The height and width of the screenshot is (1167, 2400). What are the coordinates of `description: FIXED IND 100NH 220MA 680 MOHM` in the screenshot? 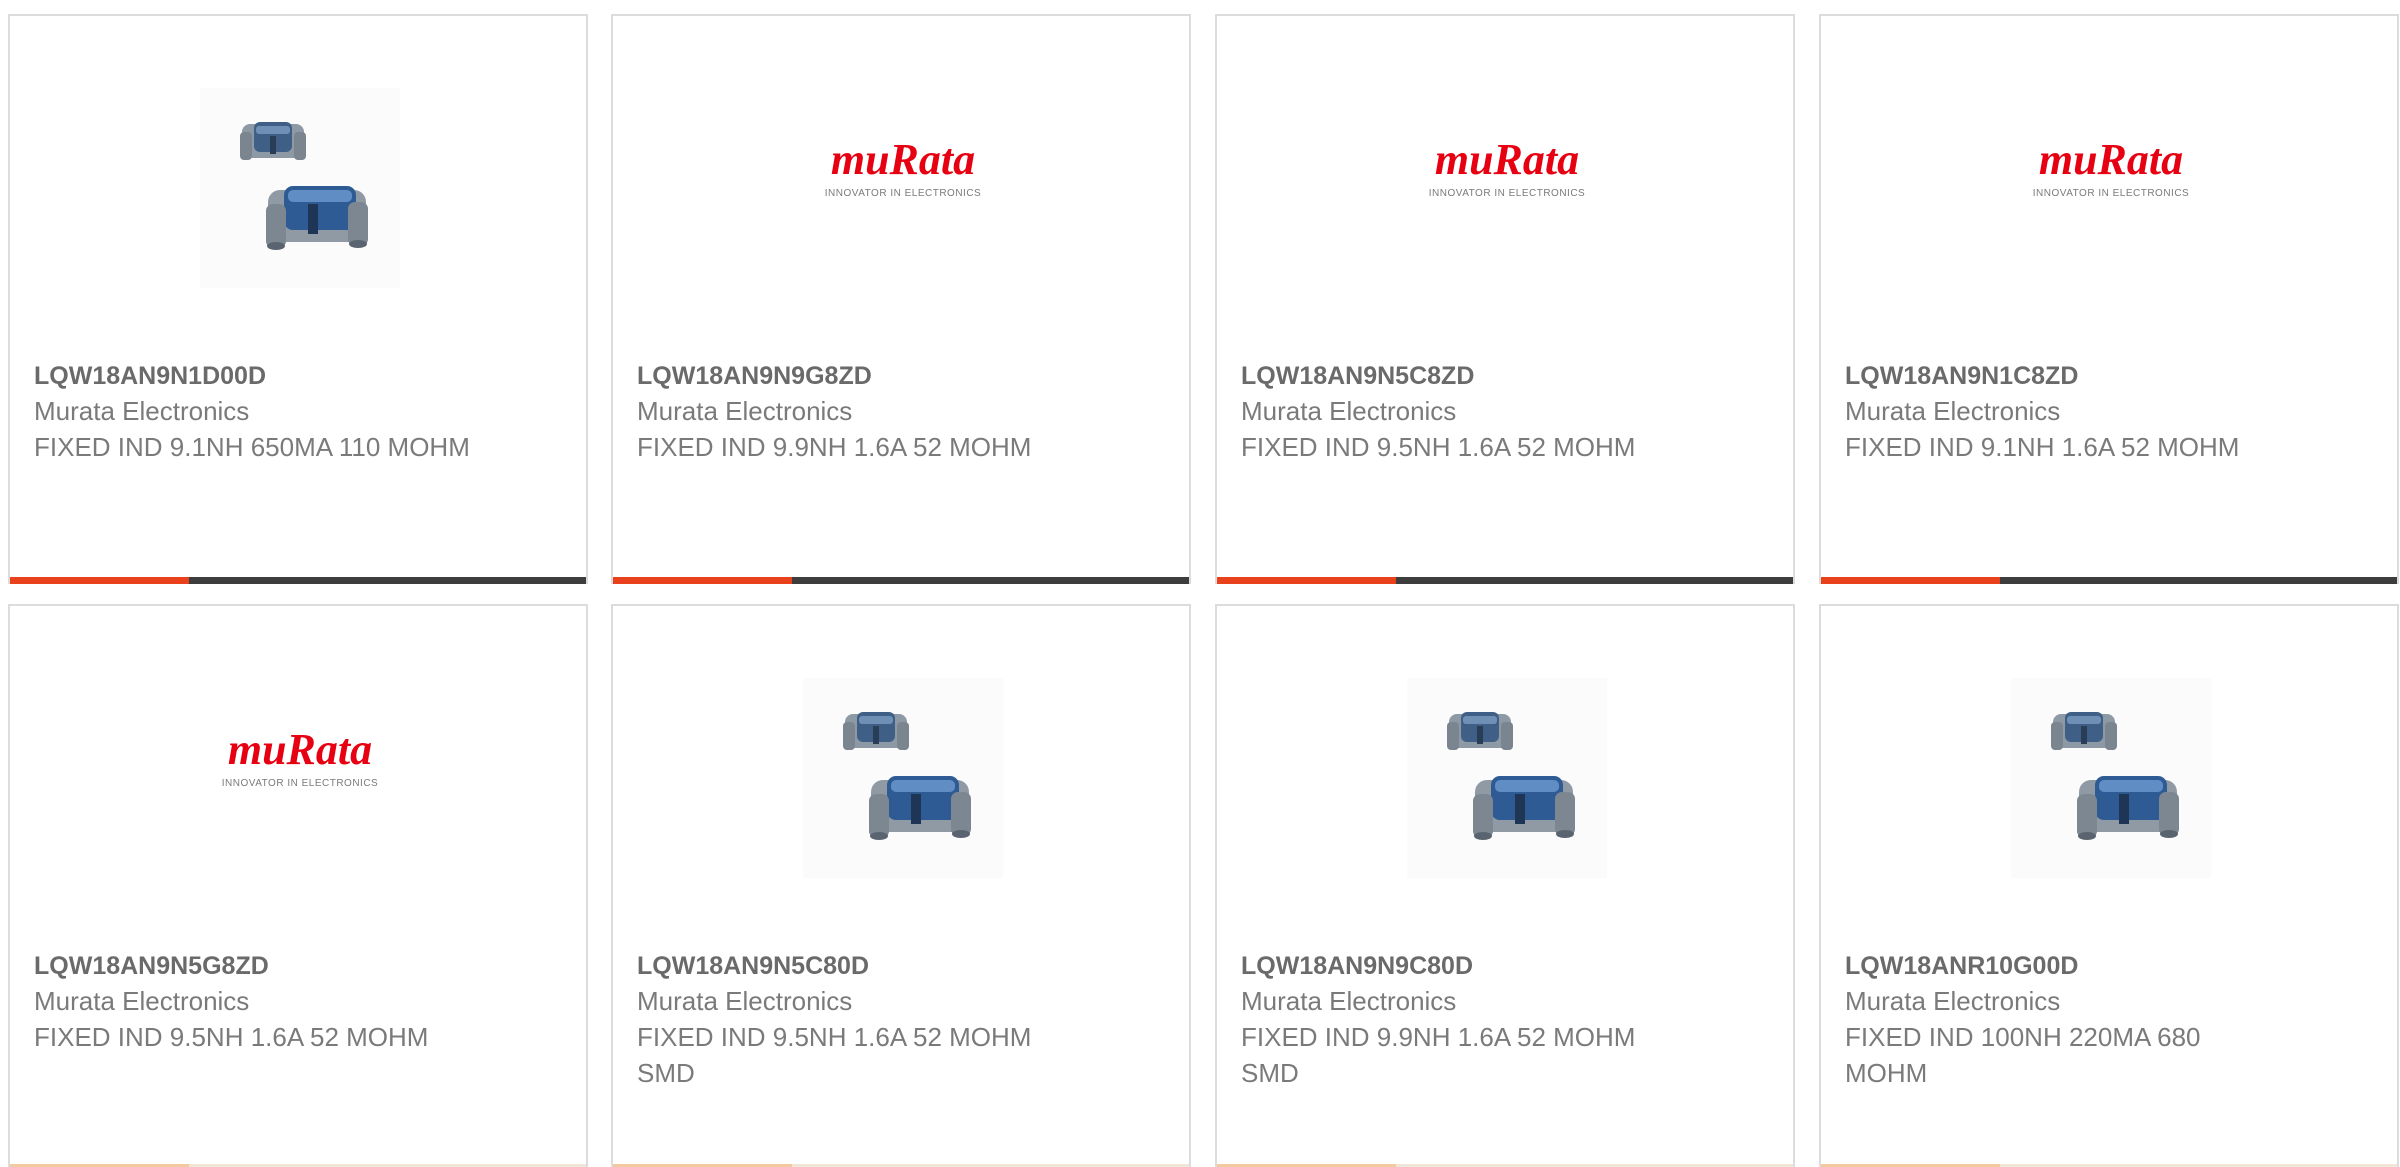 It's located at (2023, 1055).